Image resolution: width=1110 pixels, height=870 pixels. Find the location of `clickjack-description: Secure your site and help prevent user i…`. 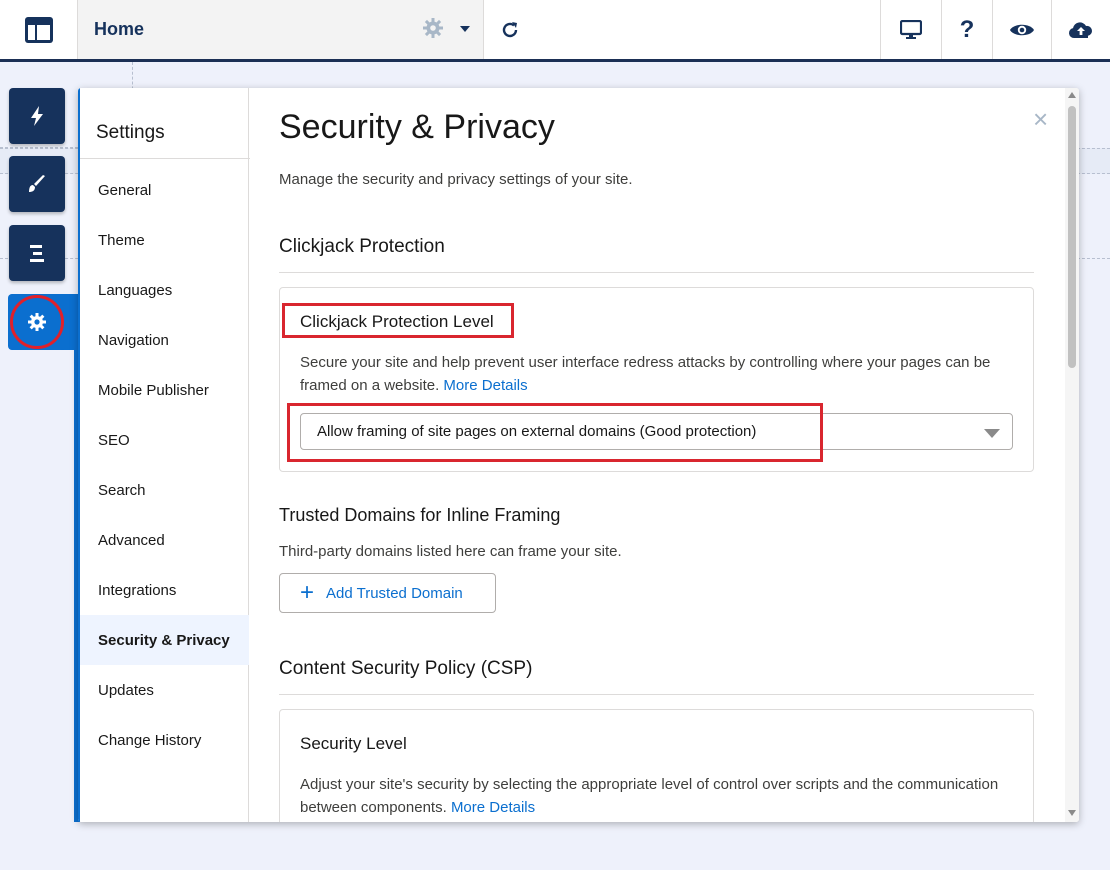

clickjack-description: Secure your site and help prevent user i… is located at coordinates (645, 374).